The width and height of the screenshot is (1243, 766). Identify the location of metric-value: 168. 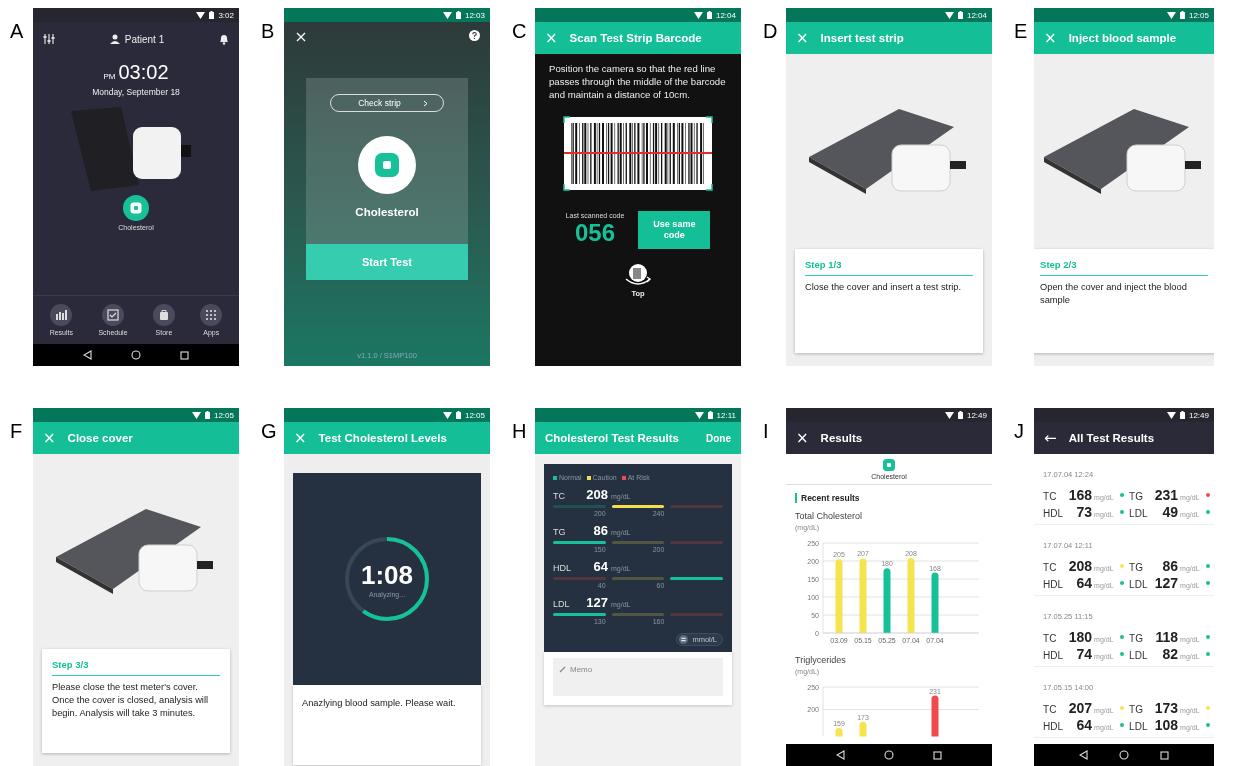
(1080, 495).